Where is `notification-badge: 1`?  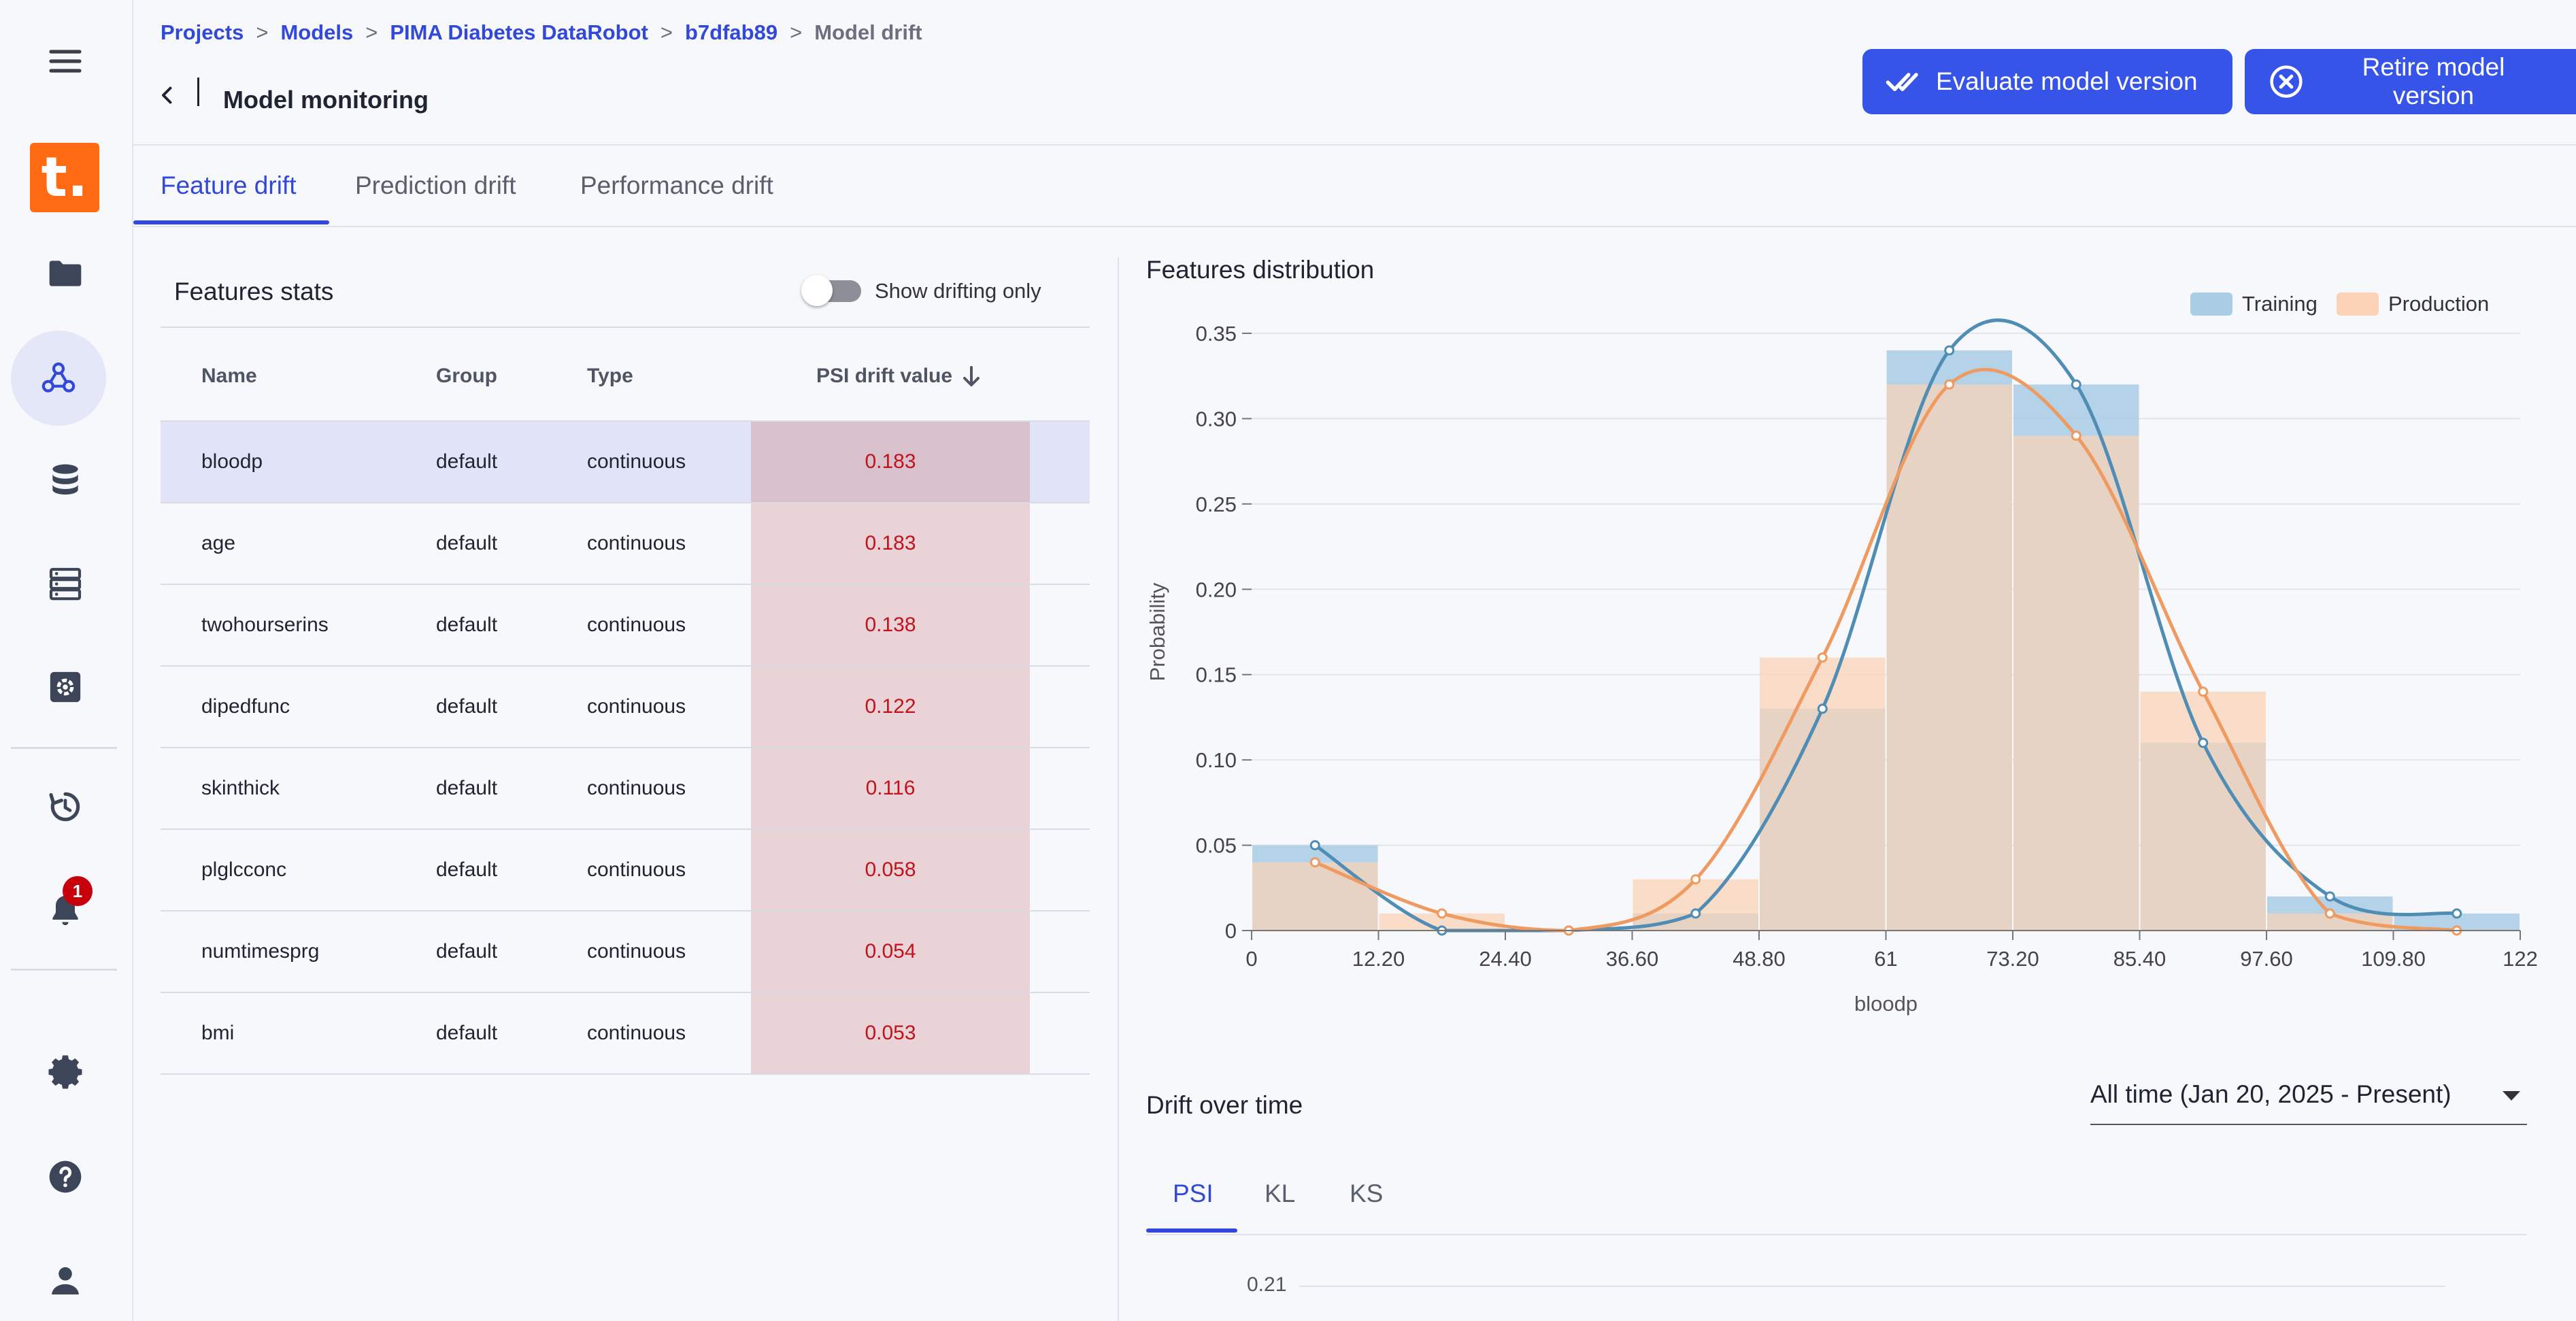
notification-badge: 1 is located at coordinates (78, 891).